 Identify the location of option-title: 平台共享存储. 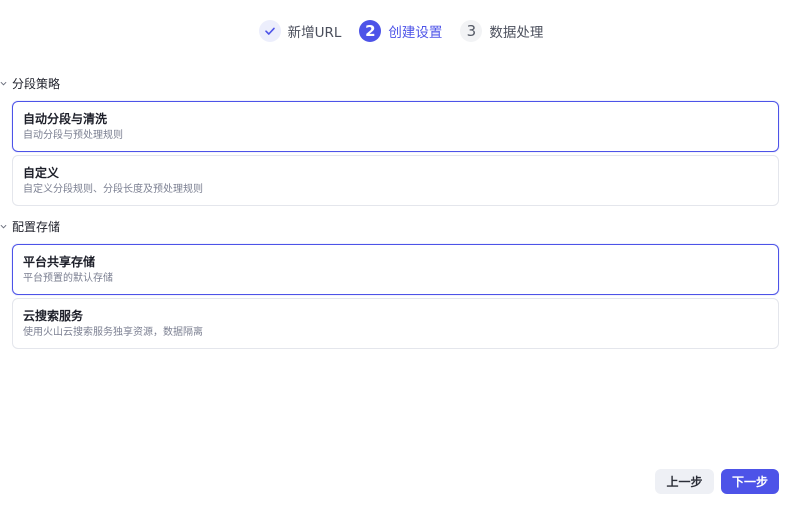
(59, 262).